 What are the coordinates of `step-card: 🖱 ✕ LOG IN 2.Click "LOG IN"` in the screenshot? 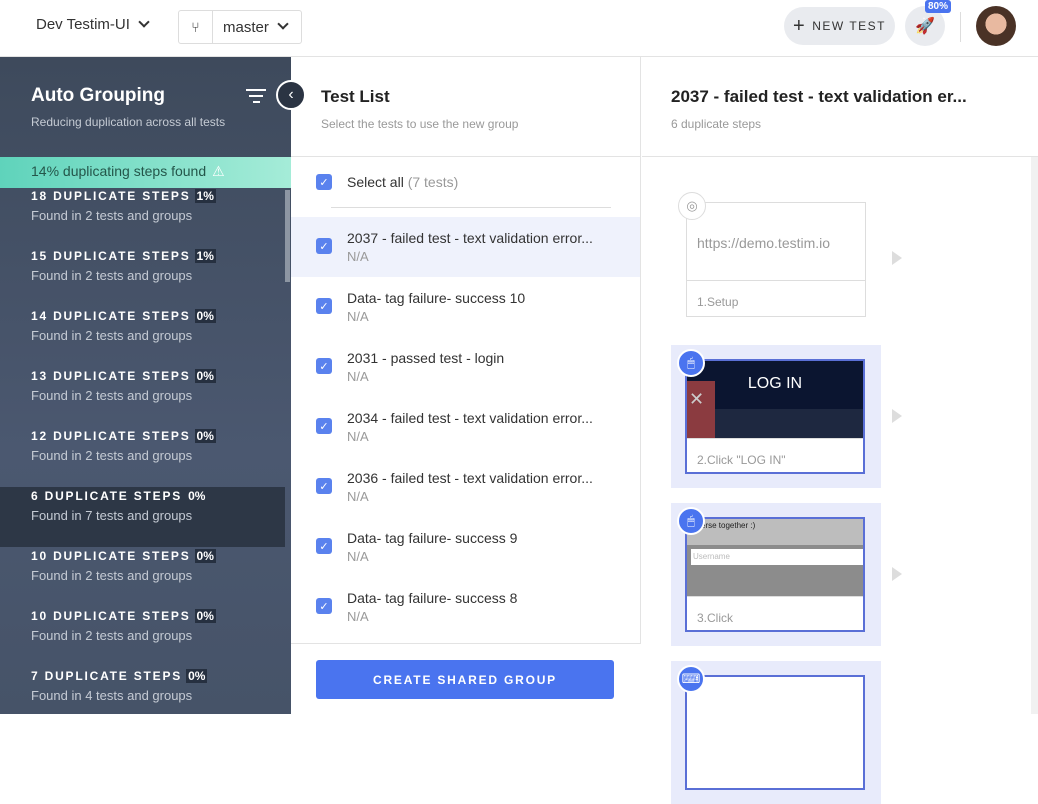 It's located at (776, 416).